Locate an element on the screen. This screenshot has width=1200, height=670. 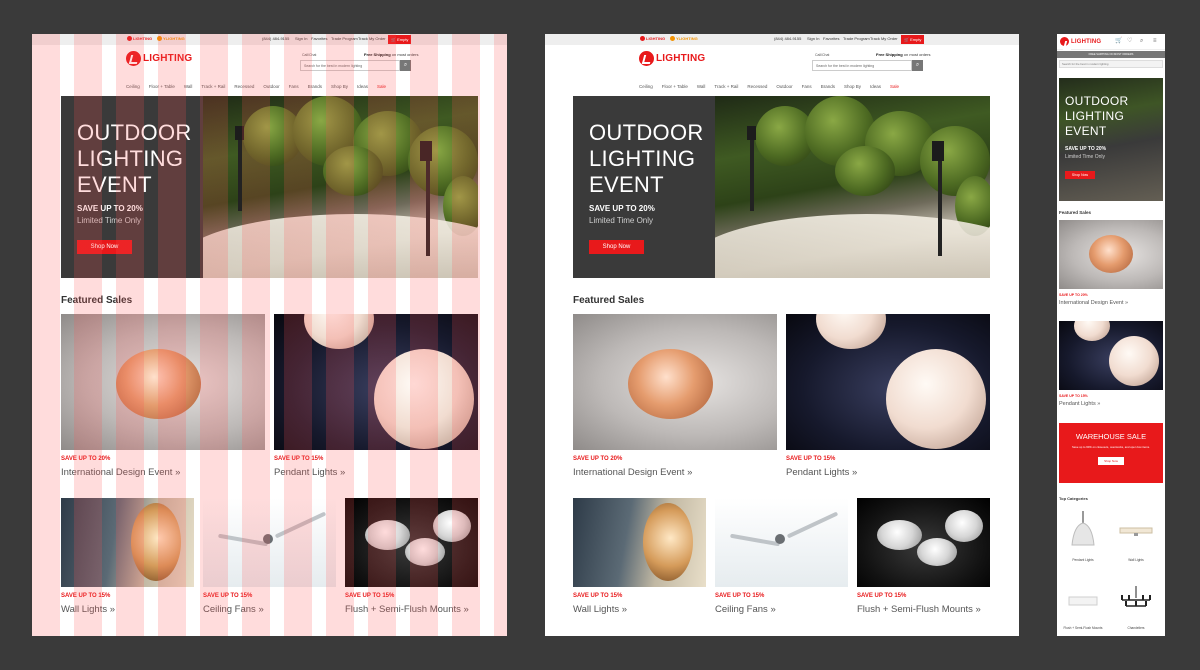
flush-fixture is located at coordinates (387, 535).